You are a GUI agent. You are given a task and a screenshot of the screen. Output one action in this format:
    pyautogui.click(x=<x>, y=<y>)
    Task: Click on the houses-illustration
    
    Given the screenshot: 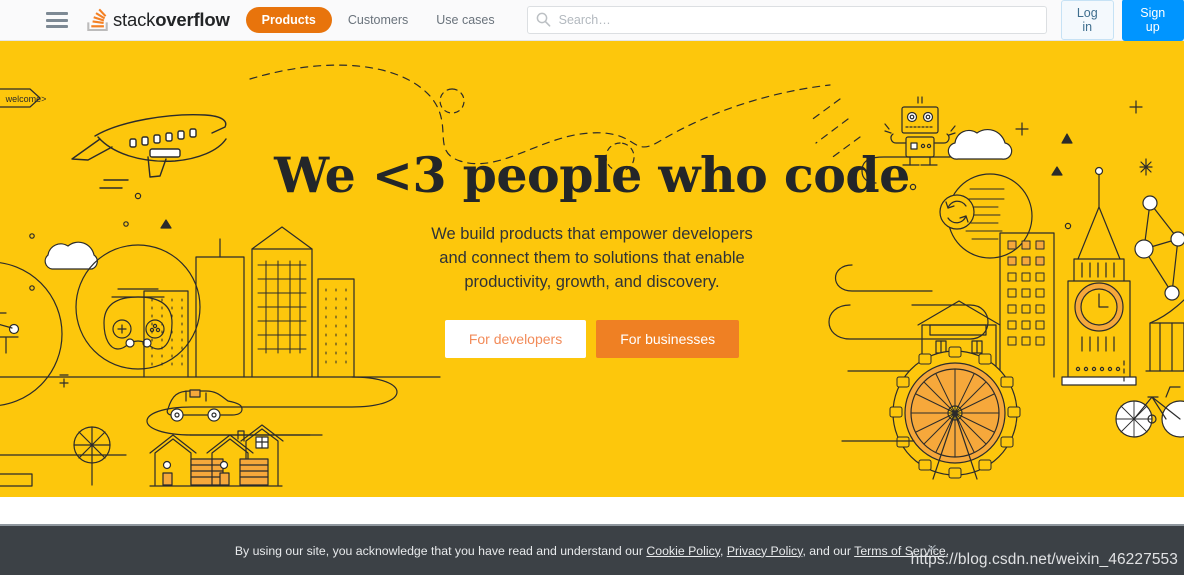 What is the action you would take?
    pyautogui.click(x=216, y=455)
    